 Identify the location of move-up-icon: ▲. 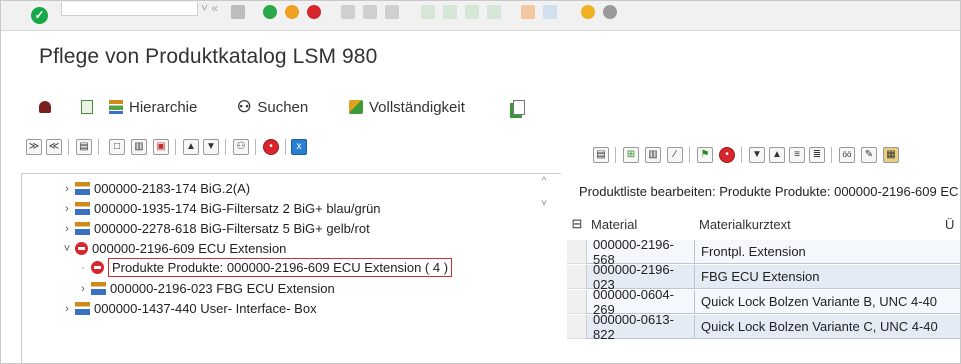
(191, 147).